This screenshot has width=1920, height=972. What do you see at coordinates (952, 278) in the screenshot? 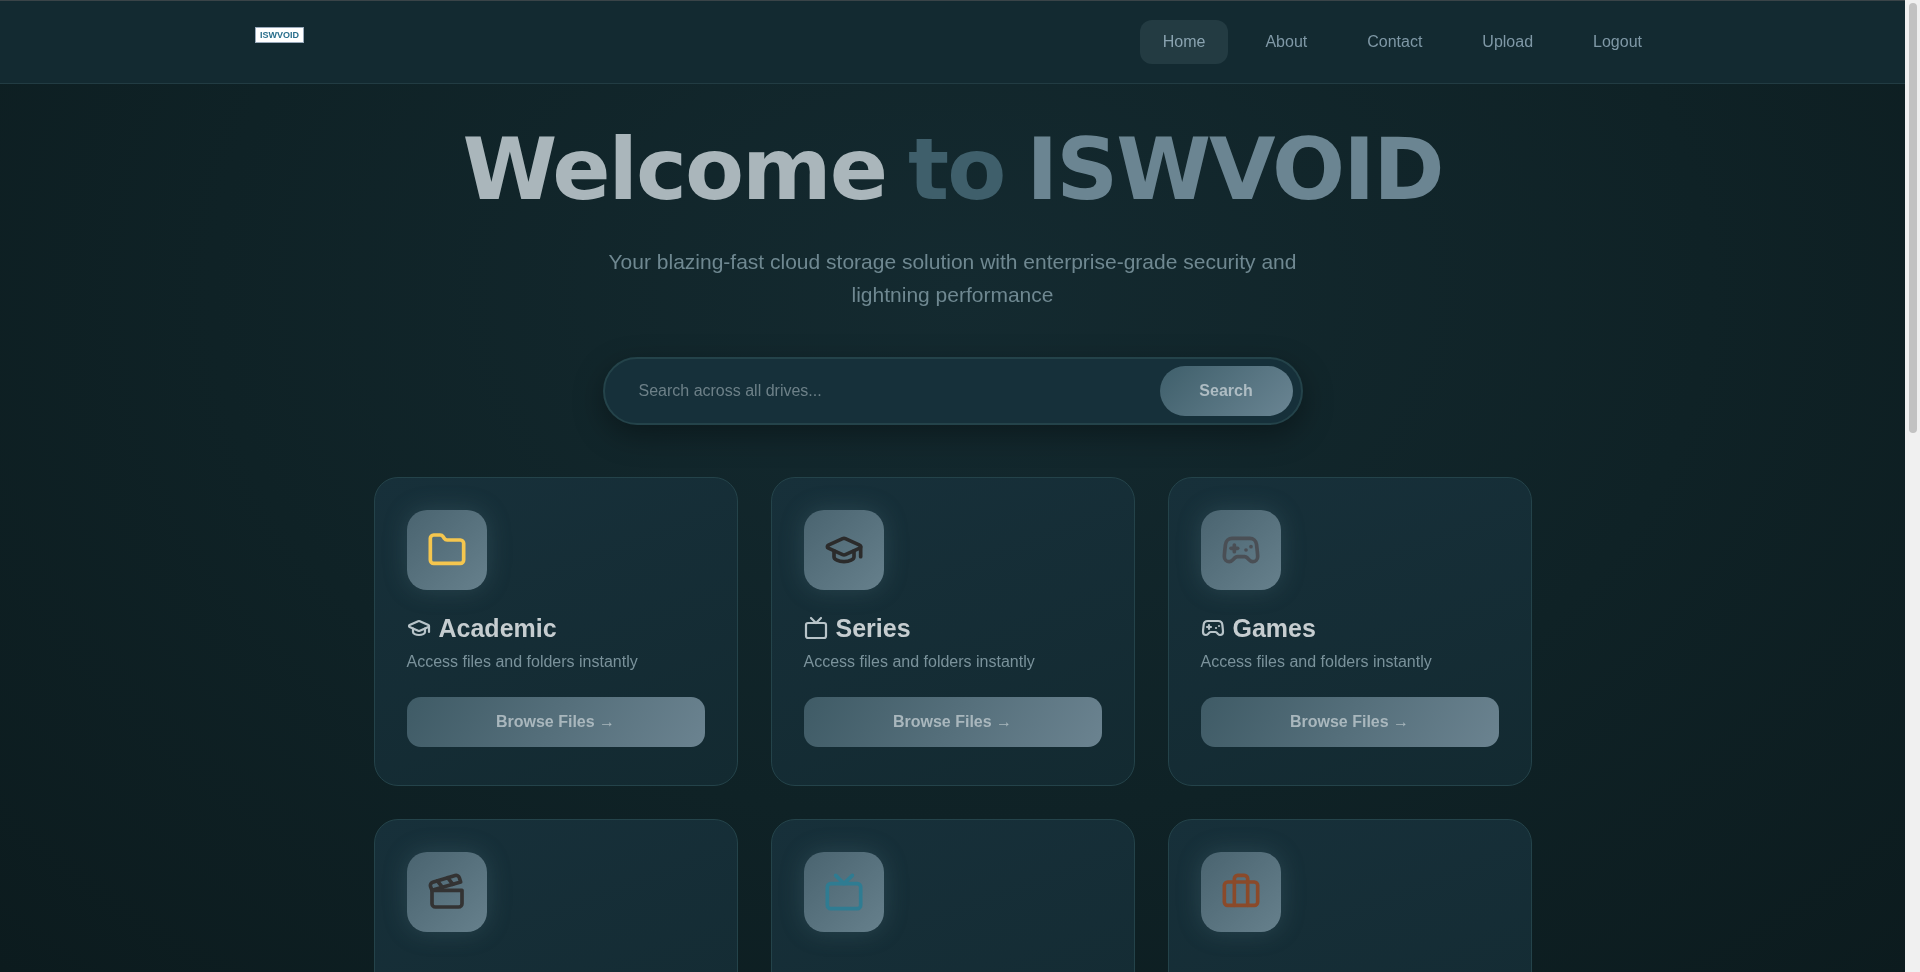
I see `hero-subtitle: Your blazing-fast cloud storage solution with enterprise-grade security and lightning performance` at bounding box center [952, 278].